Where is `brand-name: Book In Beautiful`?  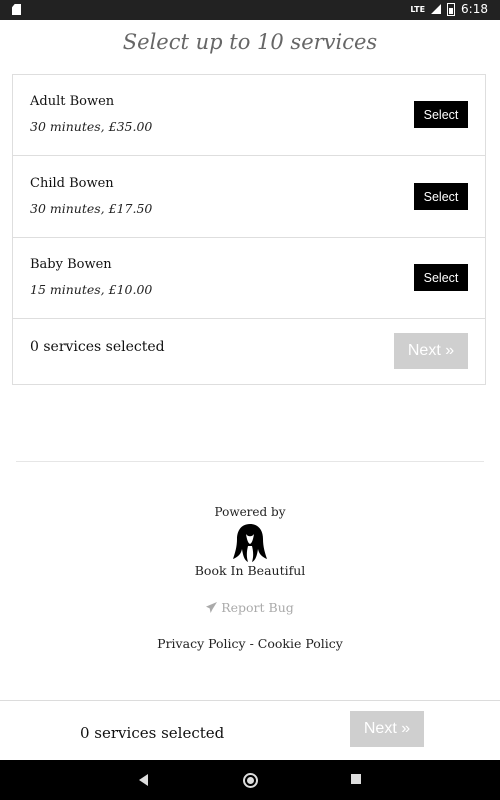 brand-name: Book In Beautiful is located at coordinates (250, 570).